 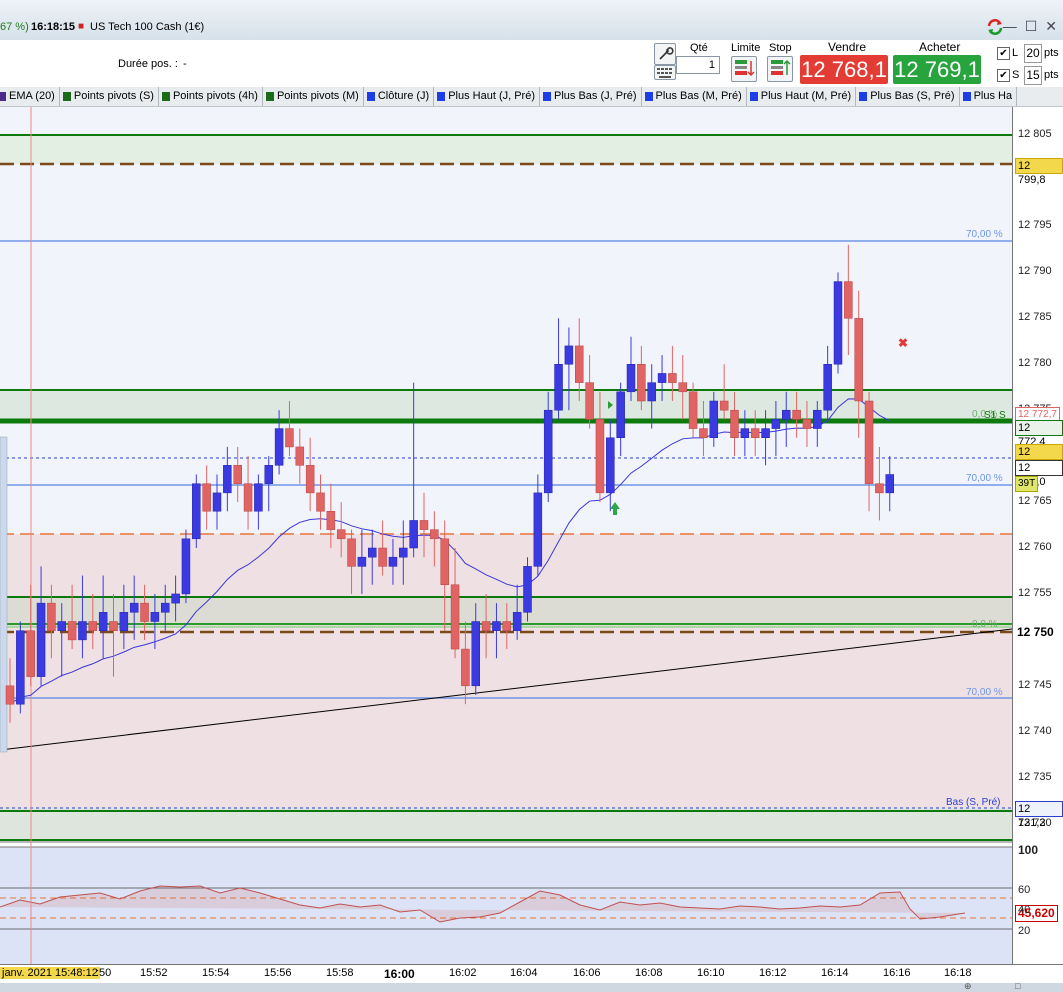 I want to click on stop-order-button, so click(x=780, y=69).